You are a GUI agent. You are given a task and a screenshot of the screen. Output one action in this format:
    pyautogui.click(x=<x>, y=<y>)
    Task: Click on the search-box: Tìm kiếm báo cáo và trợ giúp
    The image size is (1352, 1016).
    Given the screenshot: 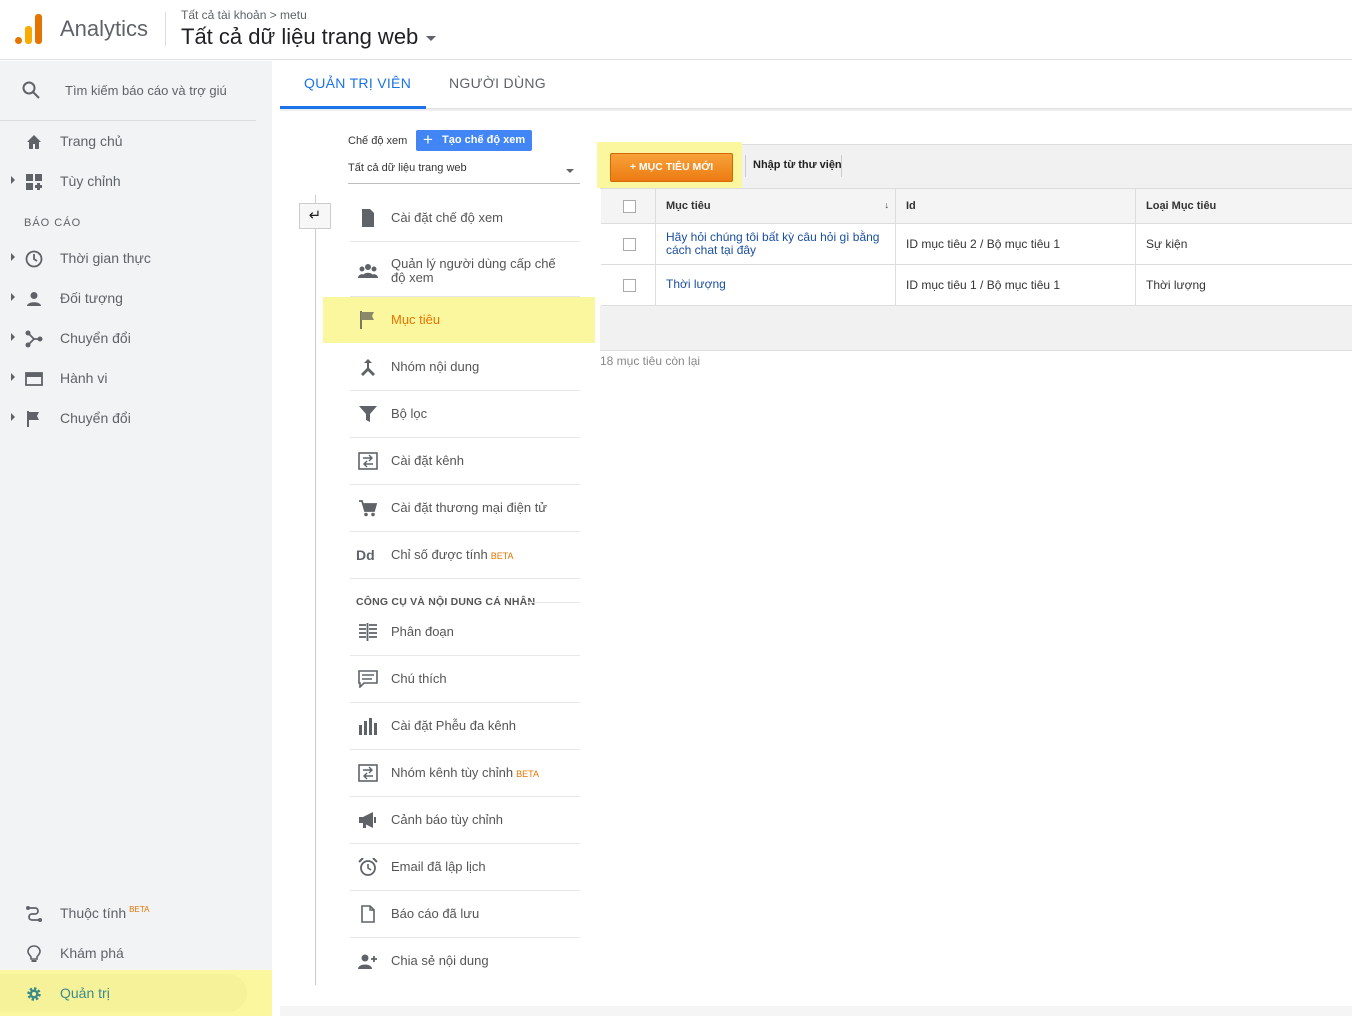 What is the action you would take?
    pyautogui.click(x=128, y=91)
    